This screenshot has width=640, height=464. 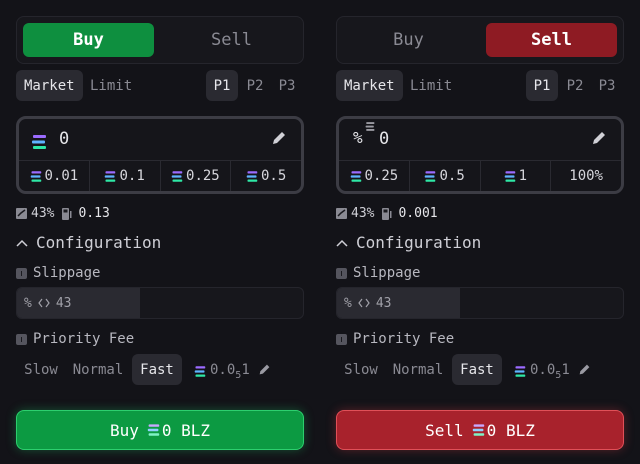 I want to click on quick-amount-button: 1, so click(x=516, y=176).